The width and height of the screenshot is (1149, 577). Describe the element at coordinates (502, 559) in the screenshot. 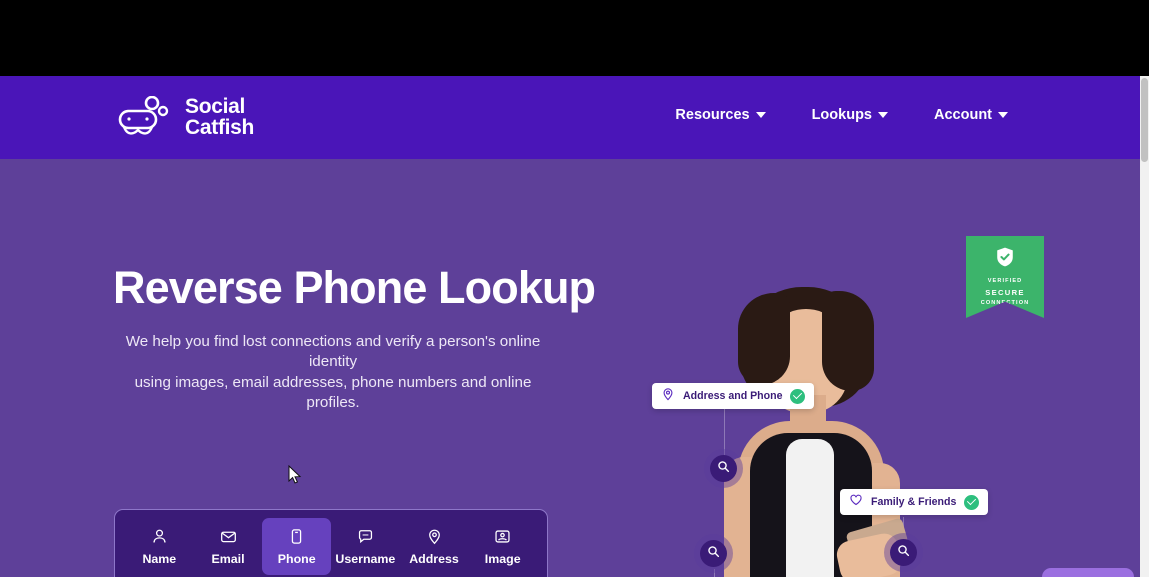

I see `tab-label-image: Image` at that location.